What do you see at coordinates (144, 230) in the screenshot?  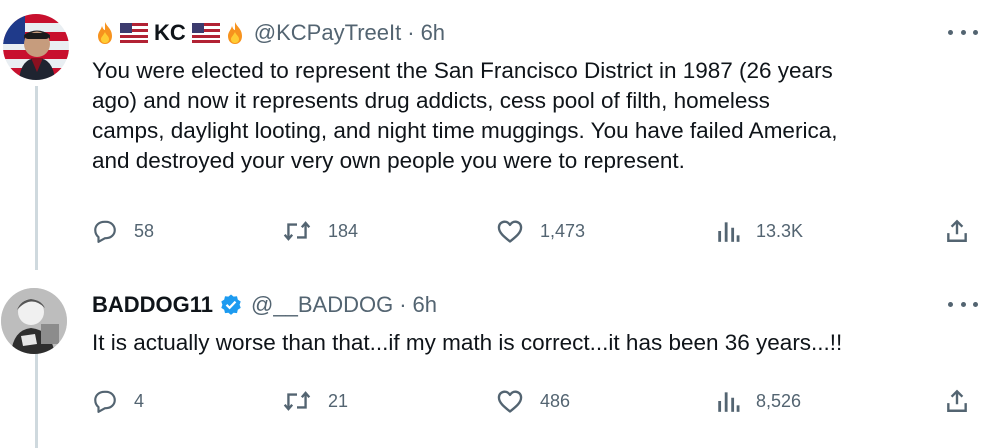 I see `reply-count: 58` at bounding box center [144, 230].